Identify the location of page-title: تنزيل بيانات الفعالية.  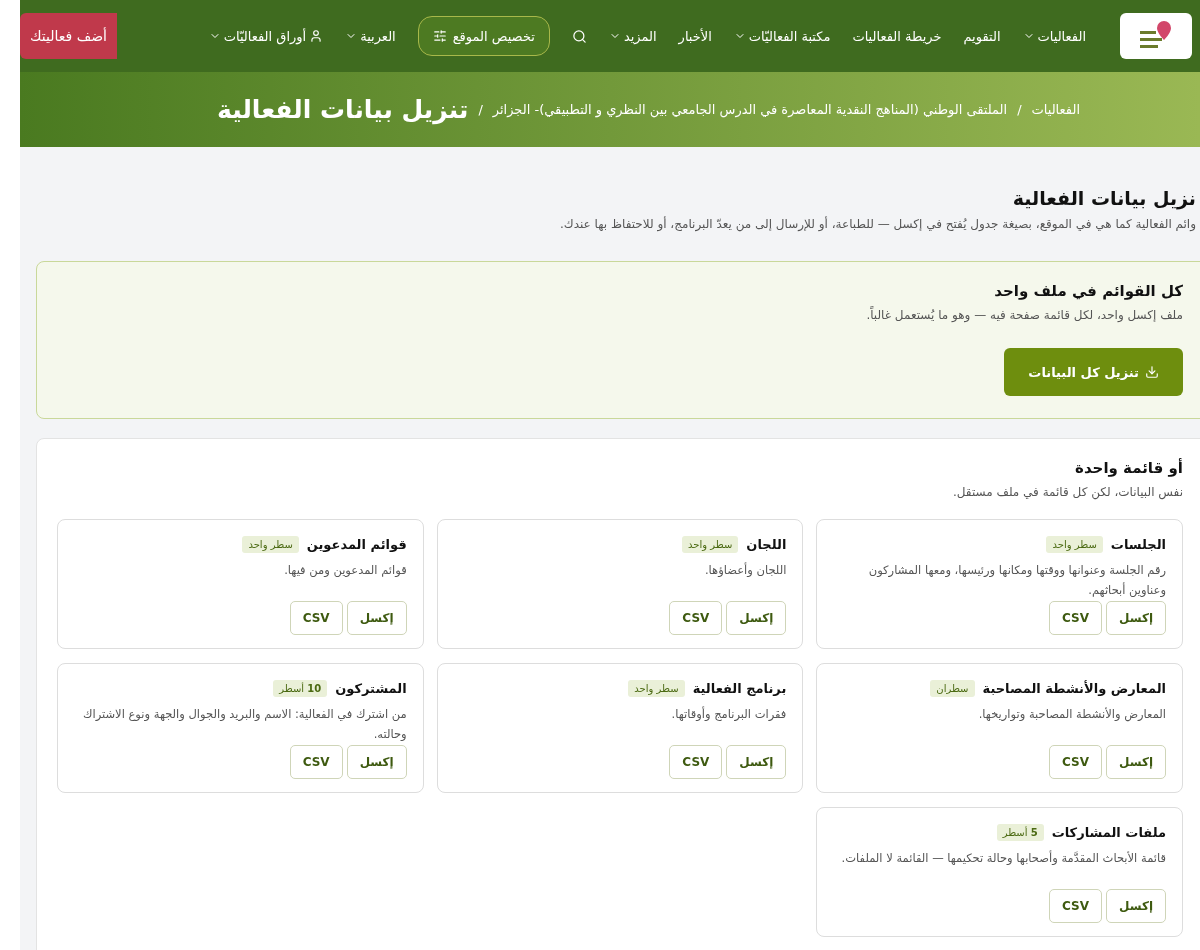
(343, 109).